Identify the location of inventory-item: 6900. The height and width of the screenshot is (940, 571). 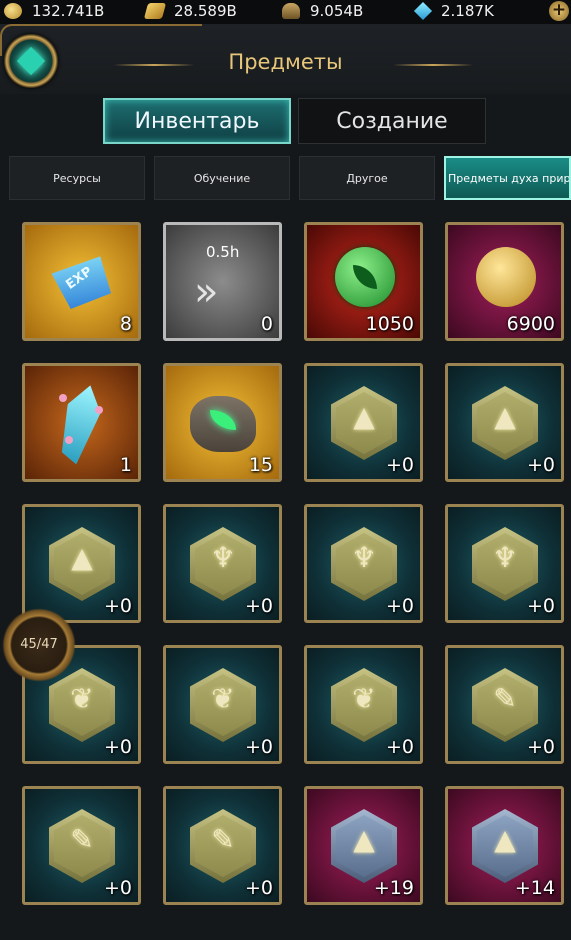
(504, 281).